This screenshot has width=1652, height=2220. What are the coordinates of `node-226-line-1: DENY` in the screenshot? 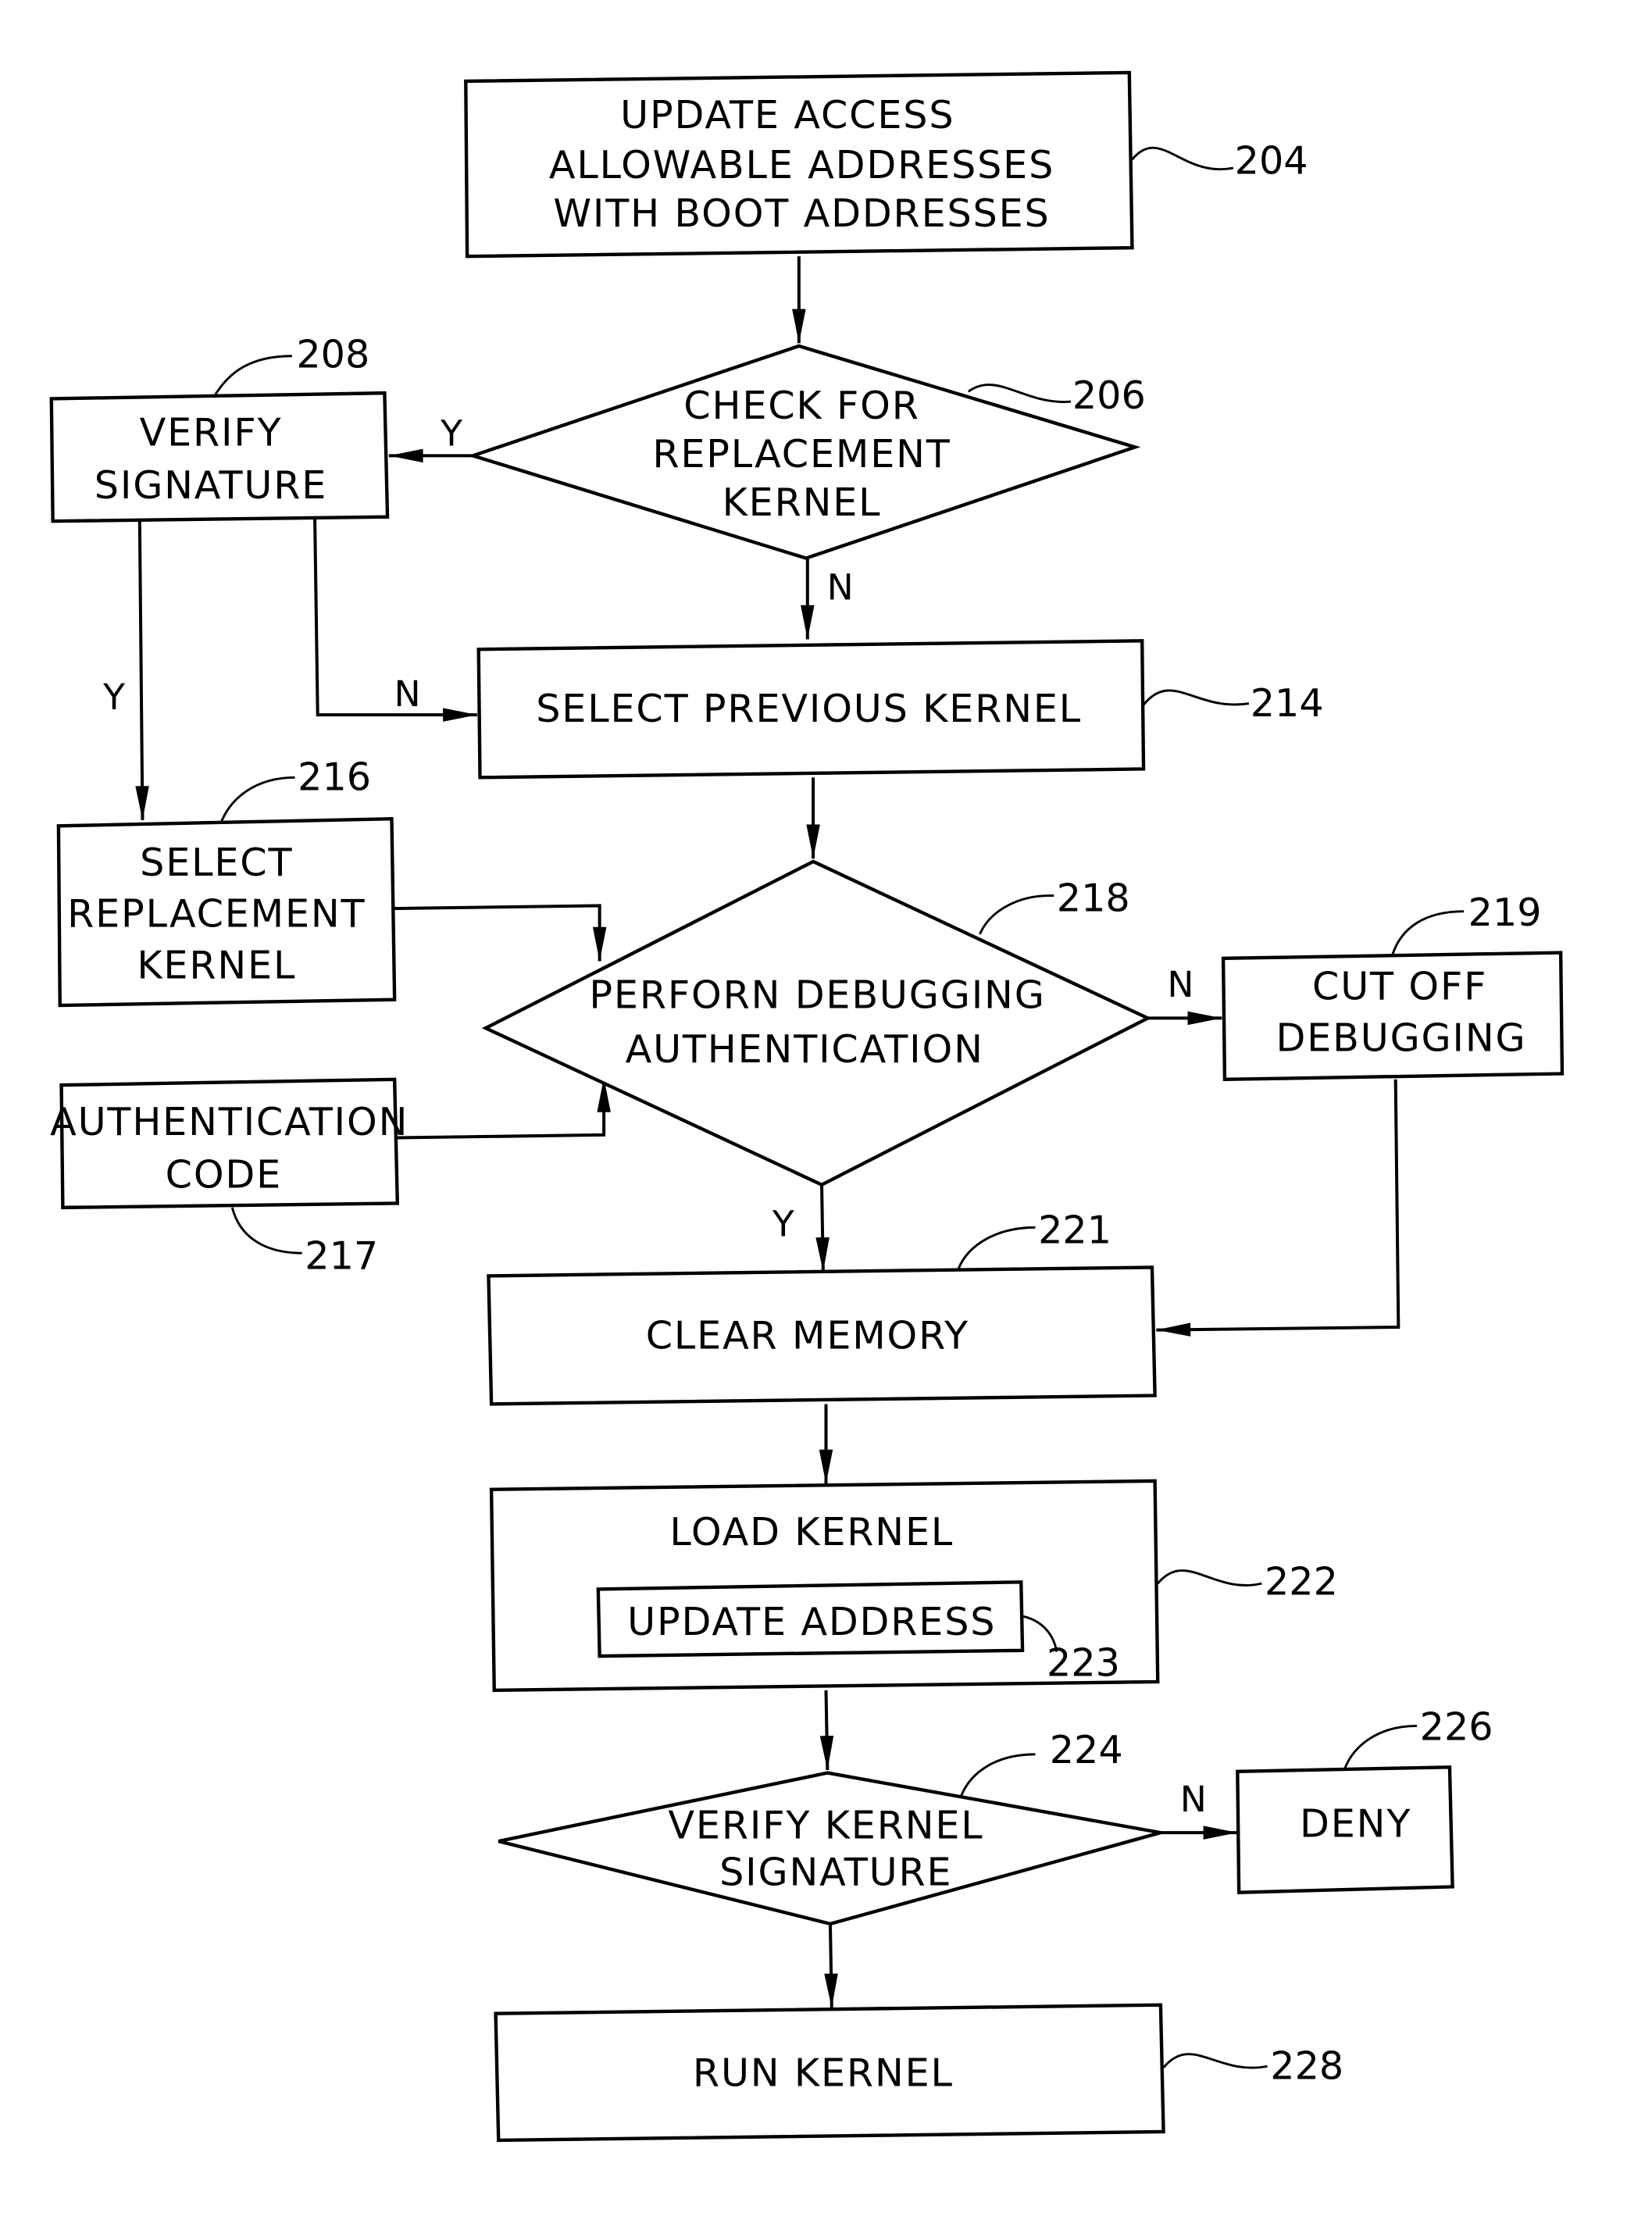 It's located at (1355, 1824).